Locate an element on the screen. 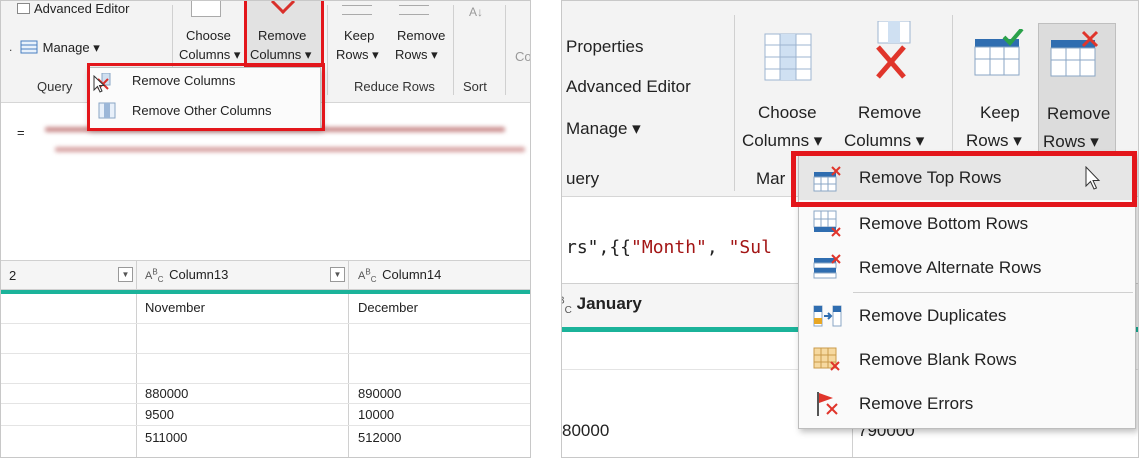 This screenshot has width=1139, height=458. menu-separator is located at coordinates (993, 292).